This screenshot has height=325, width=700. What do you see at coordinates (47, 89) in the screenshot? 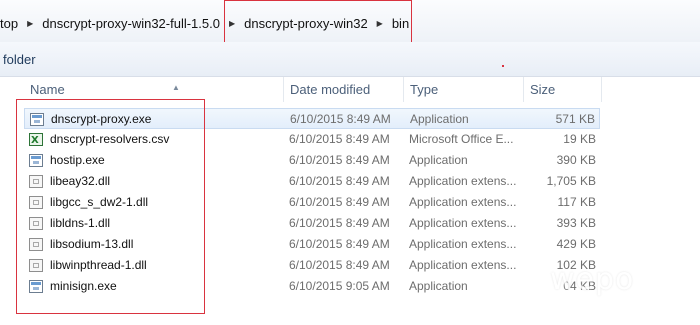
I see `column-header-name-label: Name` at bounding box center [47, 89].